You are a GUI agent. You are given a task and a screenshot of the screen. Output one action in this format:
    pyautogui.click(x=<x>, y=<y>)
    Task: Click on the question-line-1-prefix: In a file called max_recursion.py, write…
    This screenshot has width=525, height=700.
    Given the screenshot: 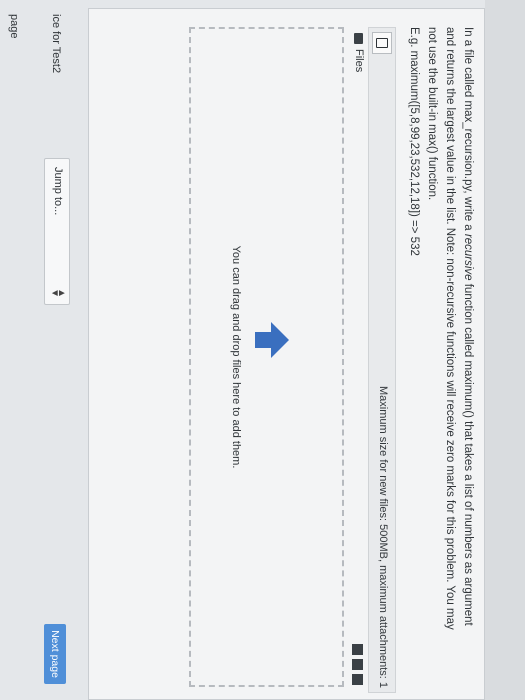 What is the action you would take?
    pyautogui.click(x=468, y=130)
    